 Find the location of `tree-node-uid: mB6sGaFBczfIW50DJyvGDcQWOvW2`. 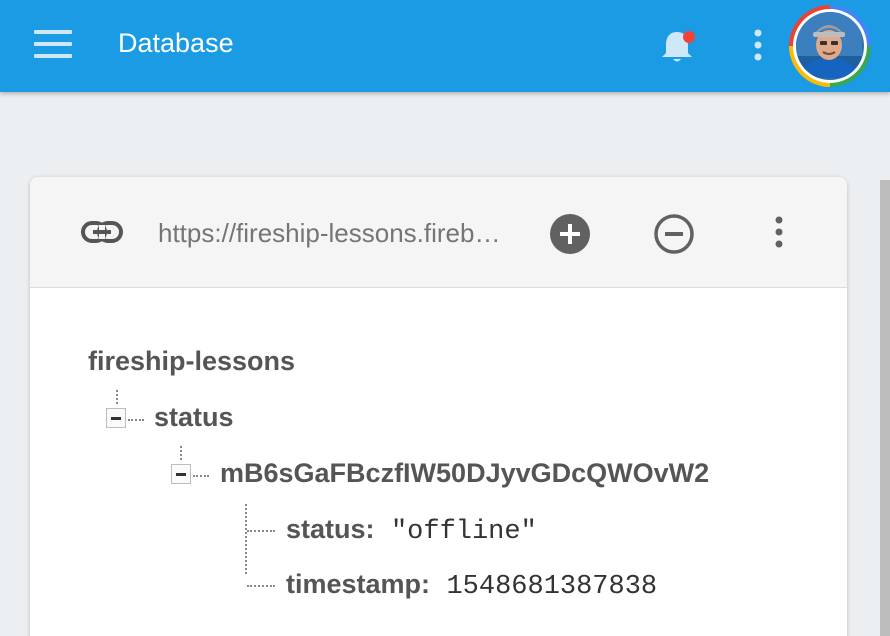

tree-node-uid: mB6sGaFBczfIW50DJyvGDcQWOvW2 is located at coordinates (464, 473).